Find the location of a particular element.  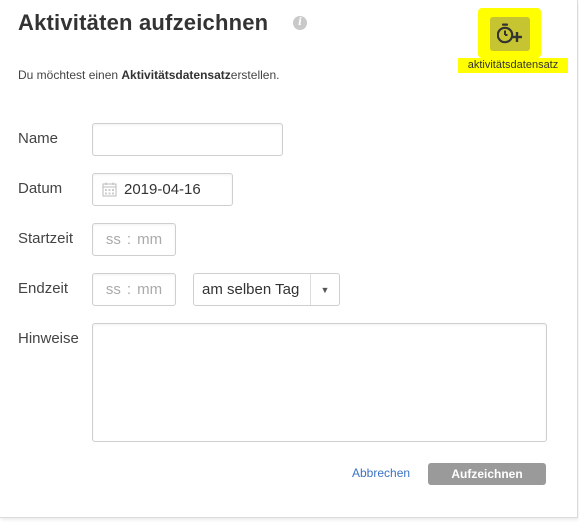

stopwatch-plus-icon is located at coordinates (509, 33).